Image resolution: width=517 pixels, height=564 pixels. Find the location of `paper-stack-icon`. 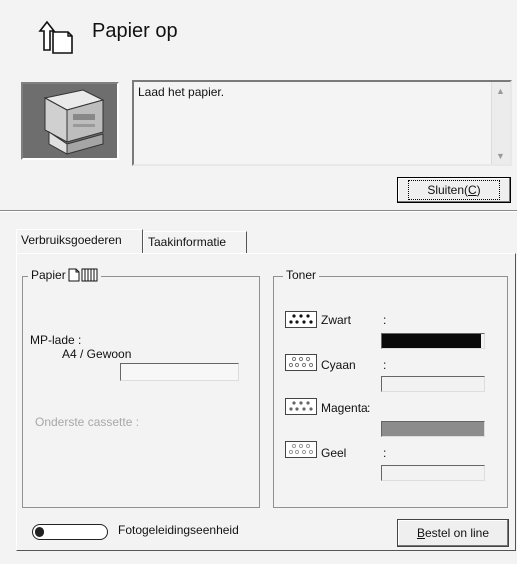

paper-stack-icon is located at coordinates (83, 275).